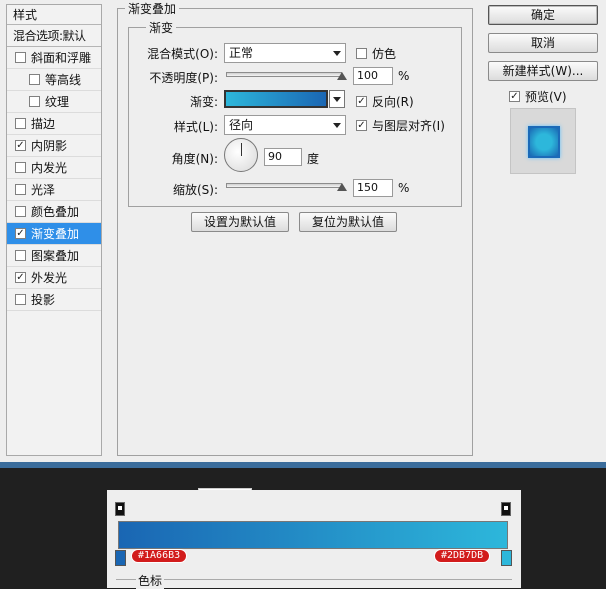 The height and width of the screenshot is (589, 606). What do you see at coordinates (241, 53) in the screenshot?
I see `blend-mode-value: 正常` at bounding box center [241, 53].